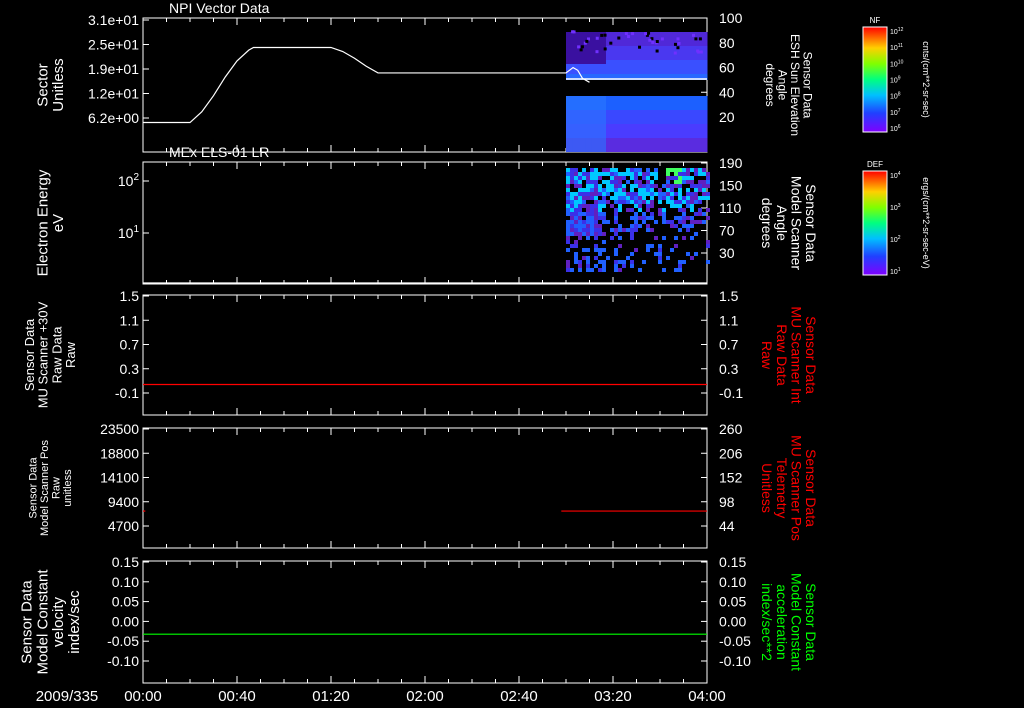  I want to click on y-tick-label-right: 206, so click(731, 453).